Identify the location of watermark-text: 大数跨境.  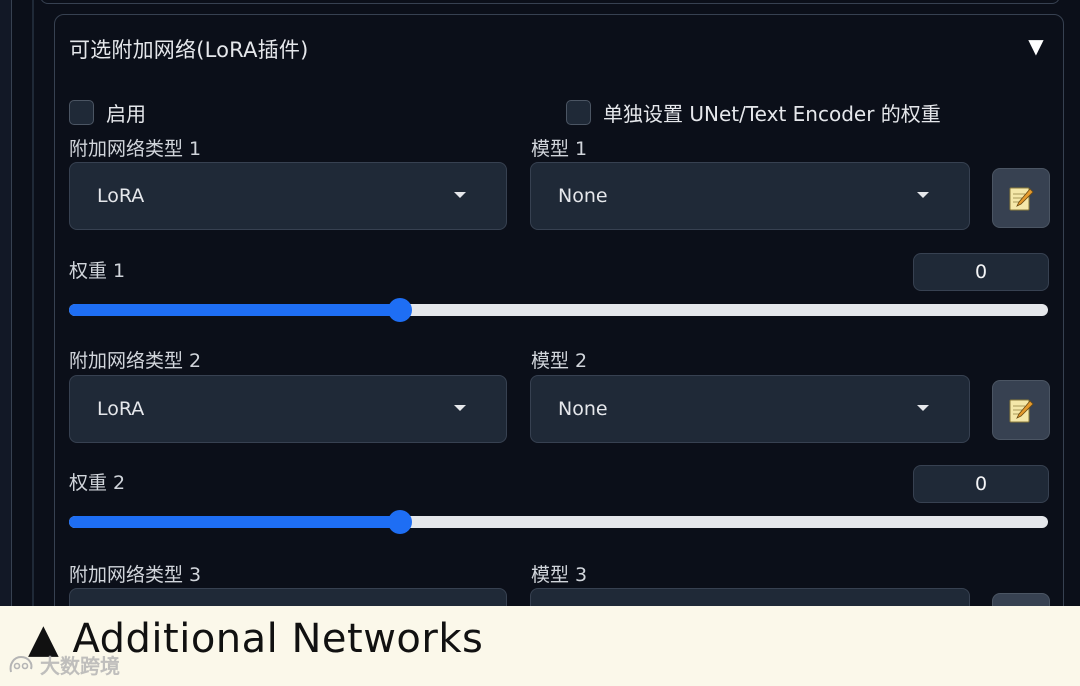
(80, 666).